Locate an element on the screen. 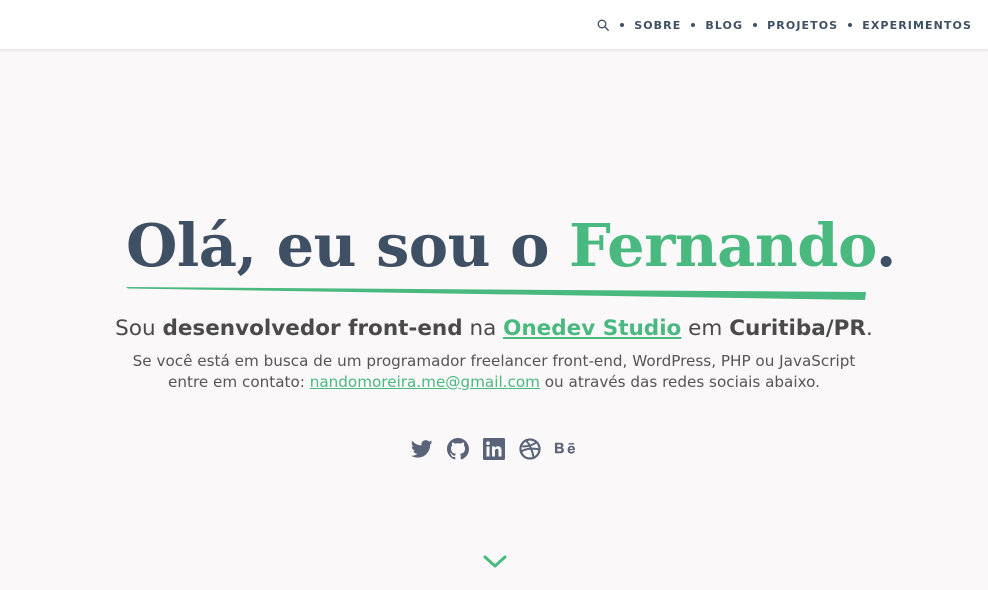  dribbble-icon is located at coordinates (530, 449).